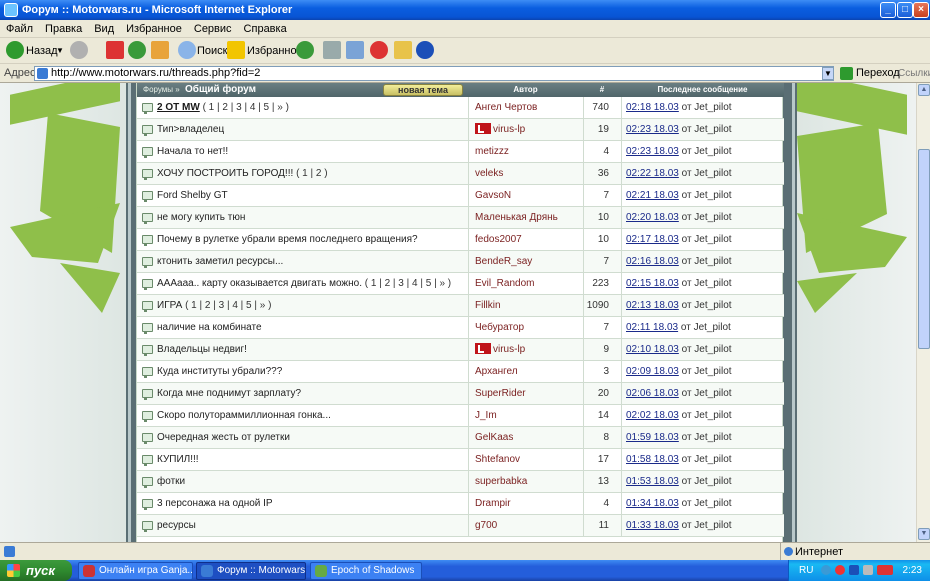 The width and height of the screenshot is (930, 581). What do you see at coordinates (275, 51) in the screenshot?
I see `favorites-button: Избранное` at bounding box center [275, 51].